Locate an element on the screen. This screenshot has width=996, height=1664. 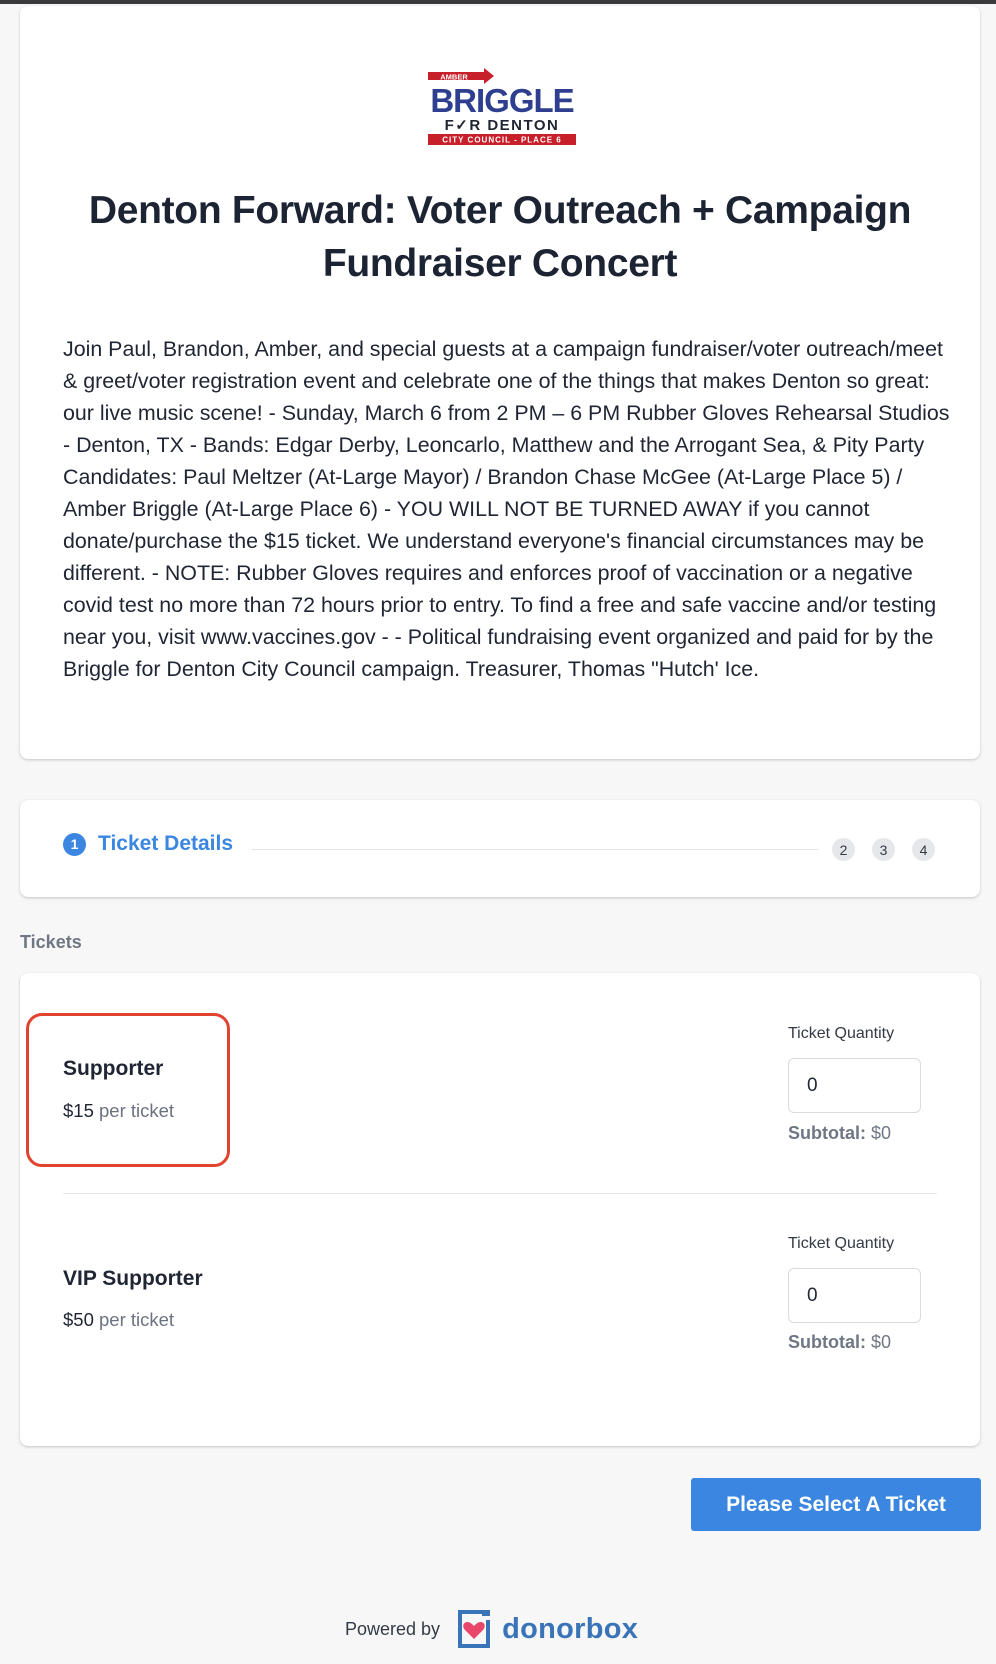
price-amount: $15 is located at coordinates (78, 1110).